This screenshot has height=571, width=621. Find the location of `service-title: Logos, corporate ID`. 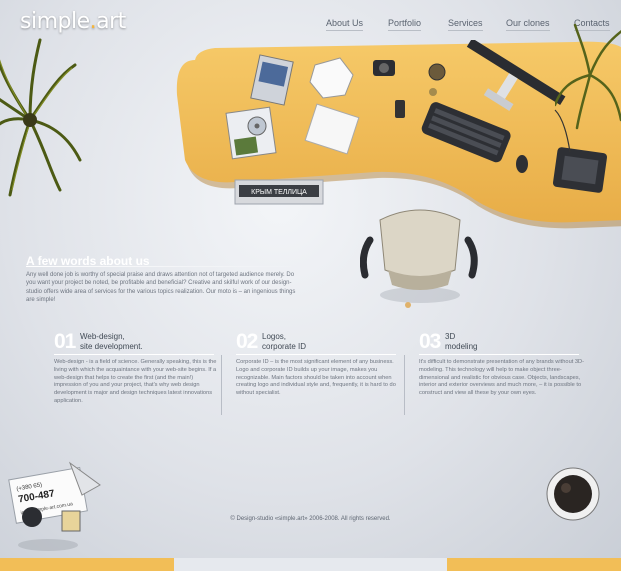

service-title: Logos, corporate ID is located at coordinates (284, 342).